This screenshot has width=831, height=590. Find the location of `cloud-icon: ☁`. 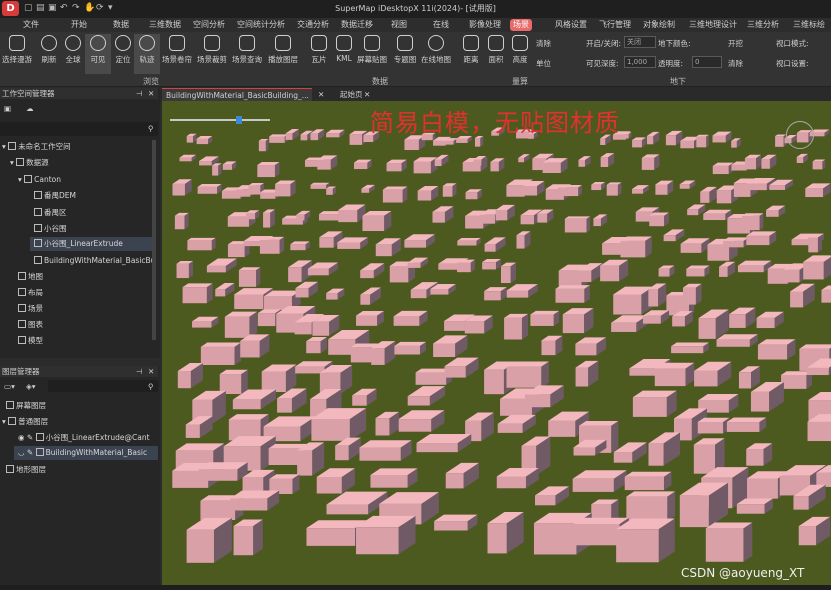

cloud-icon: ☁ is located at coordinates (30, 108).